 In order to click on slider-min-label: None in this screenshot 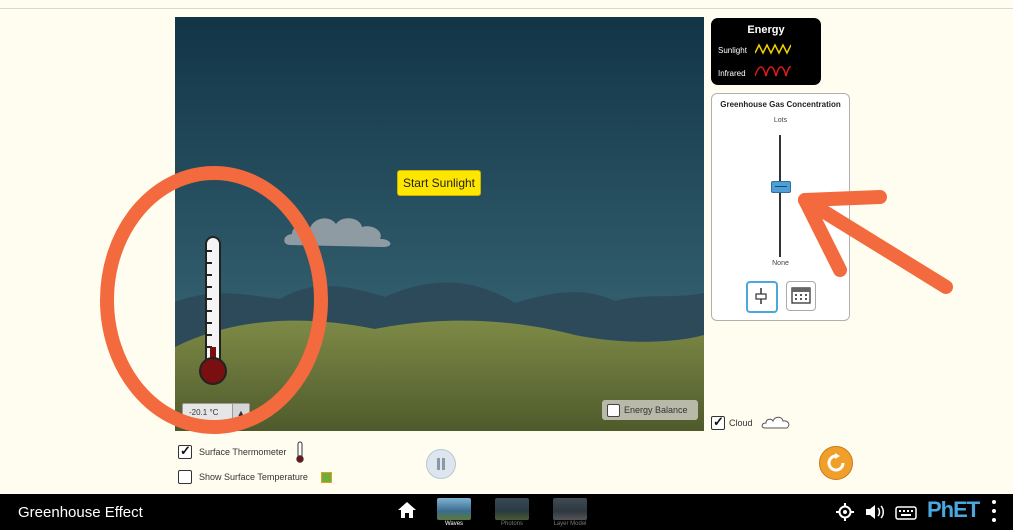, I will do `click(780, 263)`.